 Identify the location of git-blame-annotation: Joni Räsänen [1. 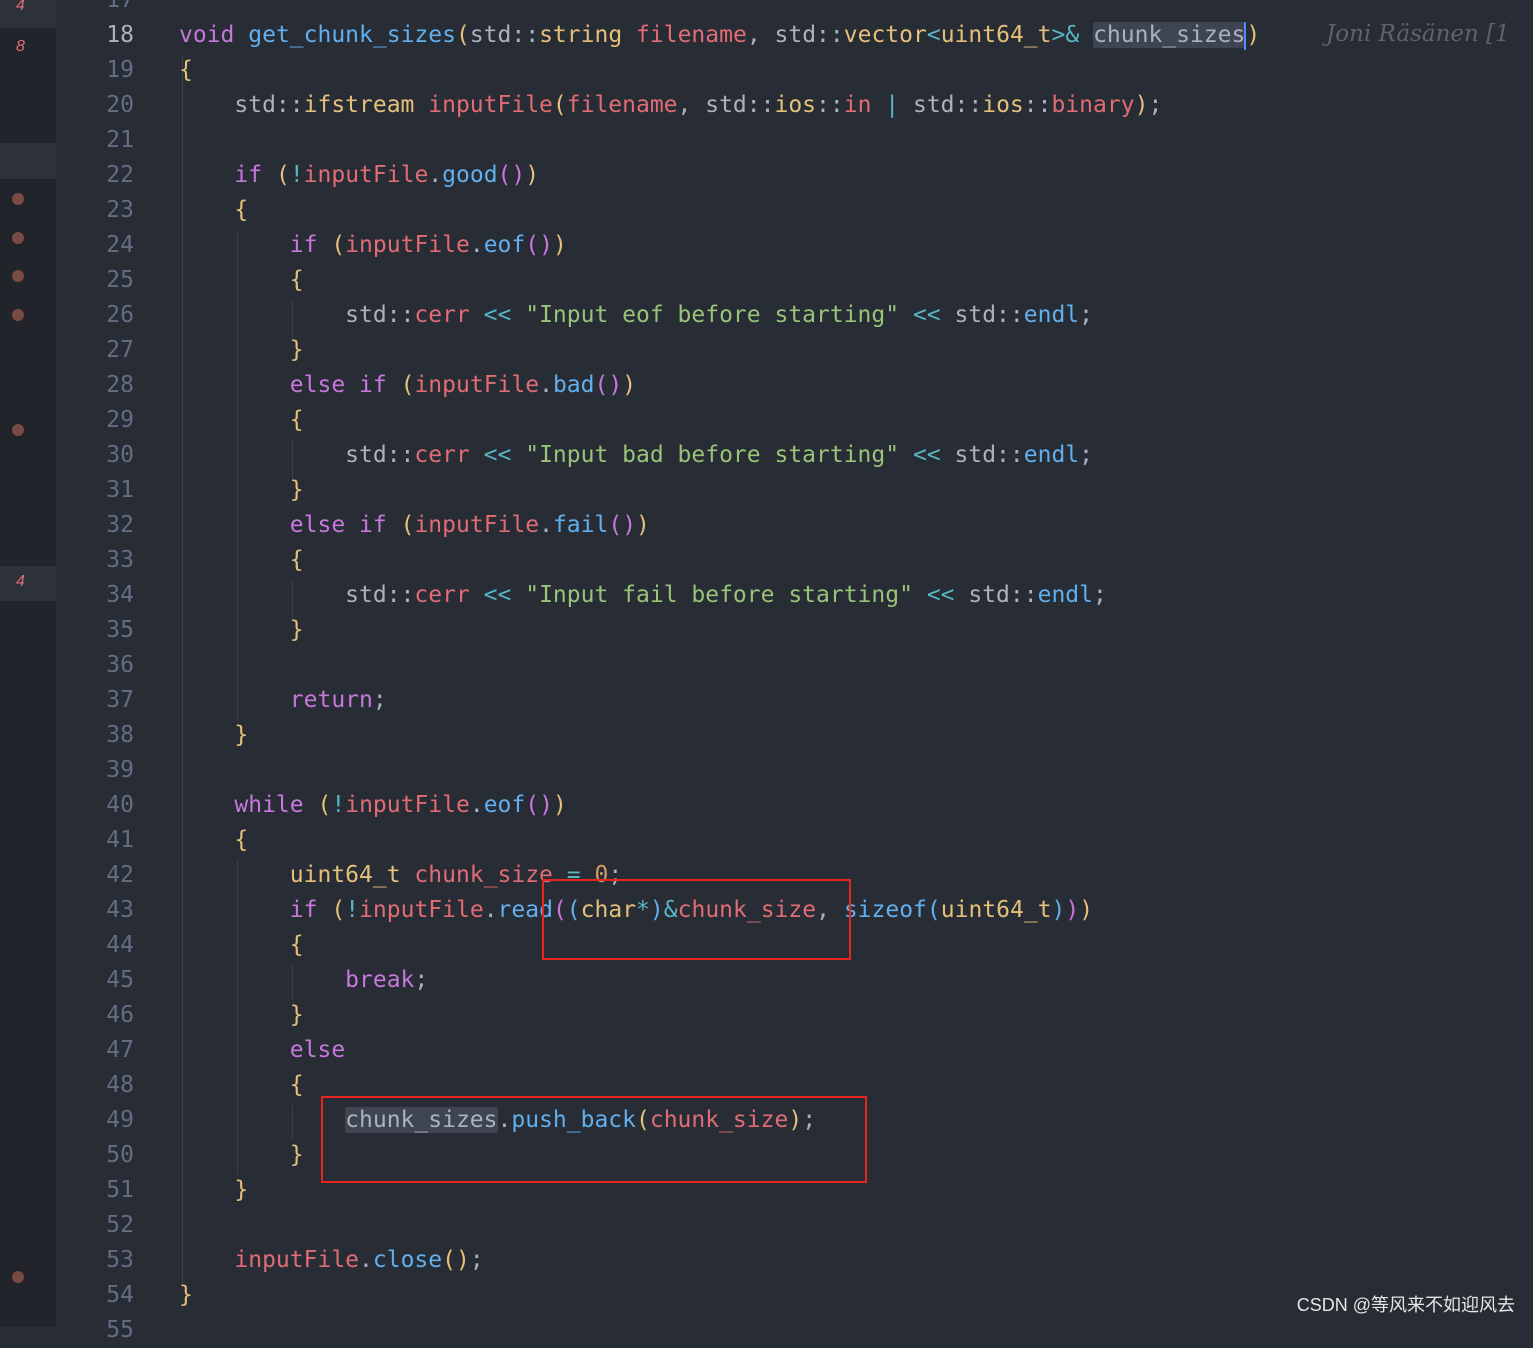
(1418, 34).